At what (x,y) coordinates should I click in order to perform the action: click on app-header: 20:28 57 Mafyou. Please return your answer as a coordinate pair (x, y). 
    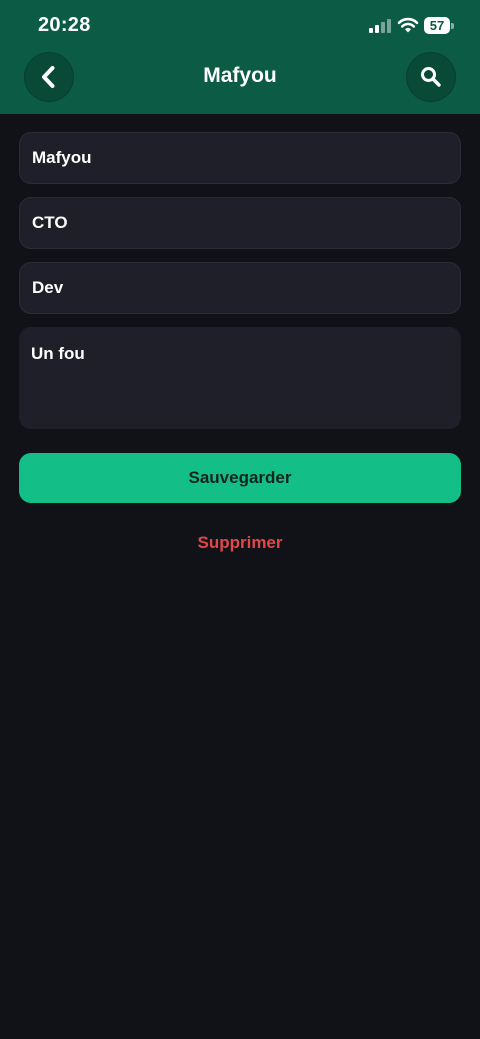
    Looking at the image, I should click on (240, 57).